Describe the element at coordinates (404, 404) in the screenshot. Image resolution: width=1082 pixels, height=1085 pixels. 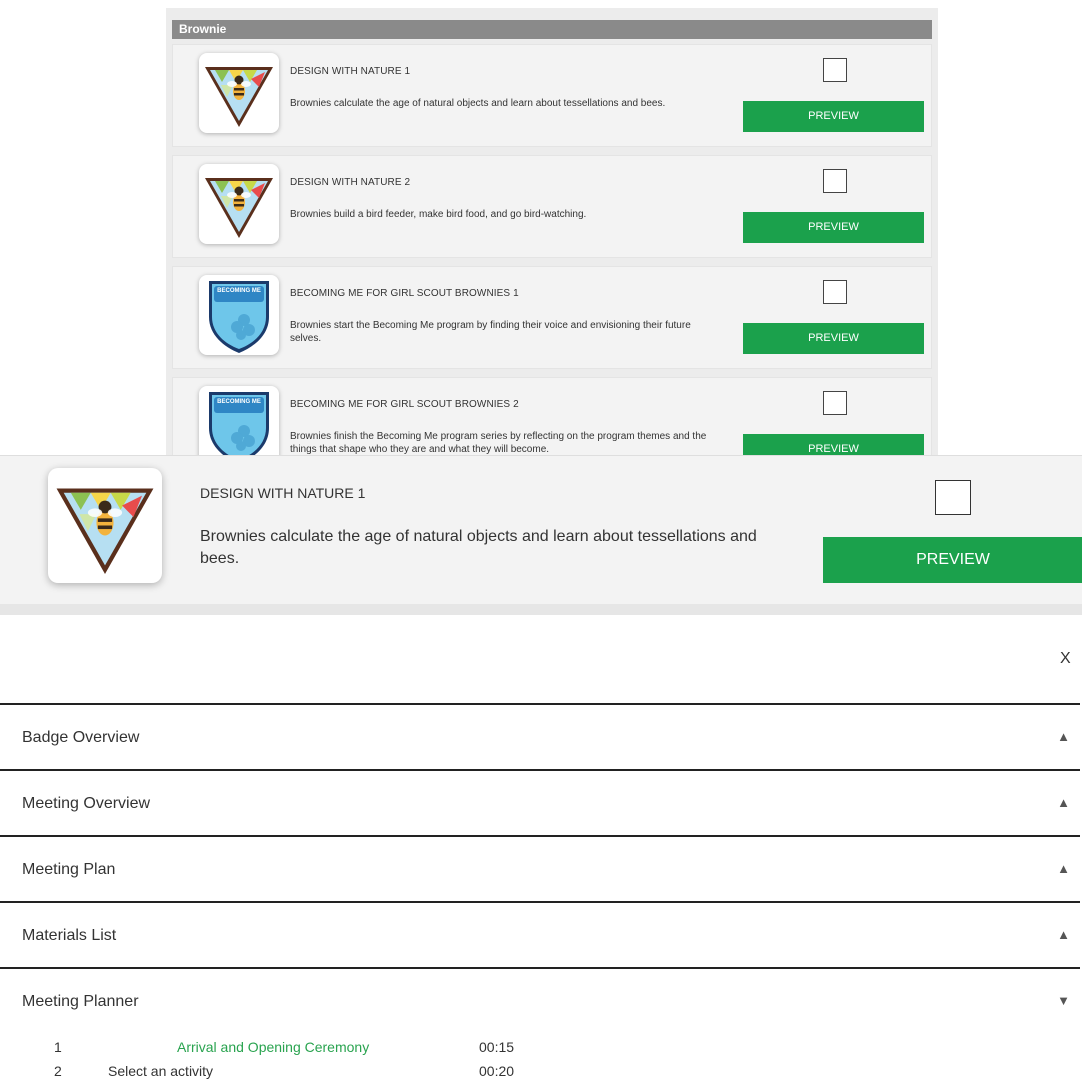
I see `card-title: BECOMING ME FOR GIRL SCOUT BROWNIES 2` at that location.